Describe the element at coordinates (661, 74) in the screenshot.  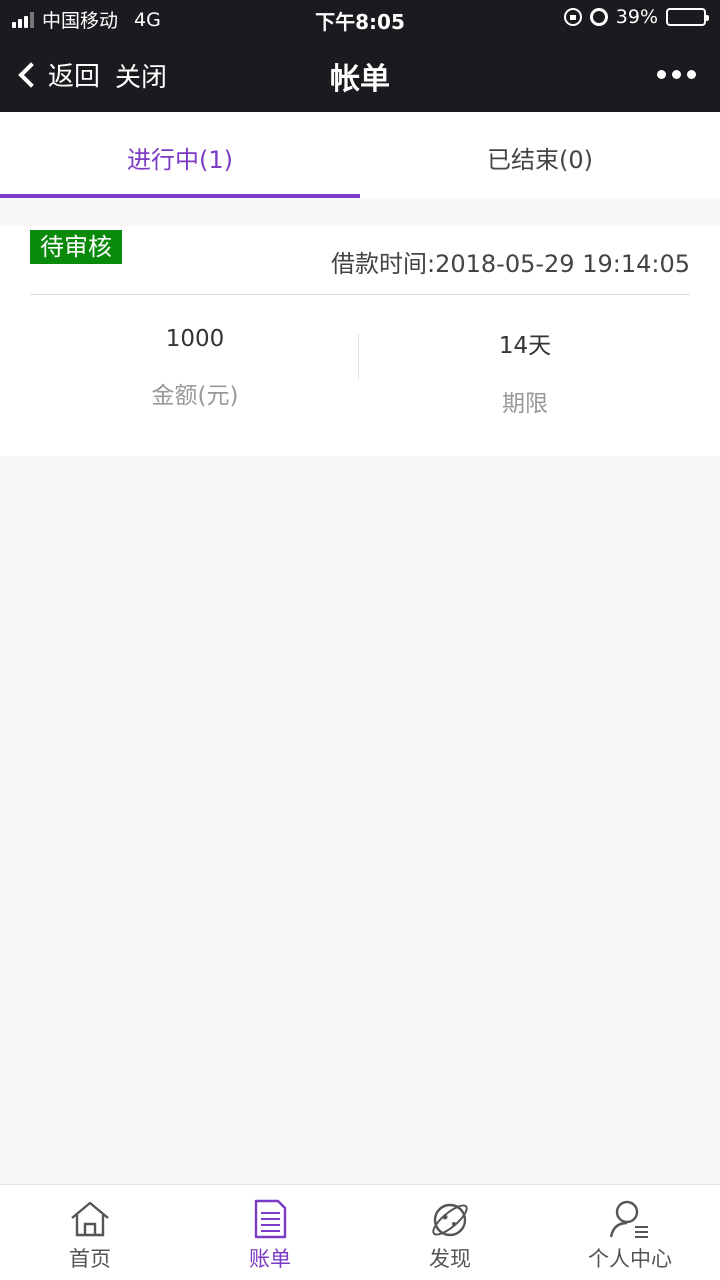
I see `more-dots-icon` at that location.